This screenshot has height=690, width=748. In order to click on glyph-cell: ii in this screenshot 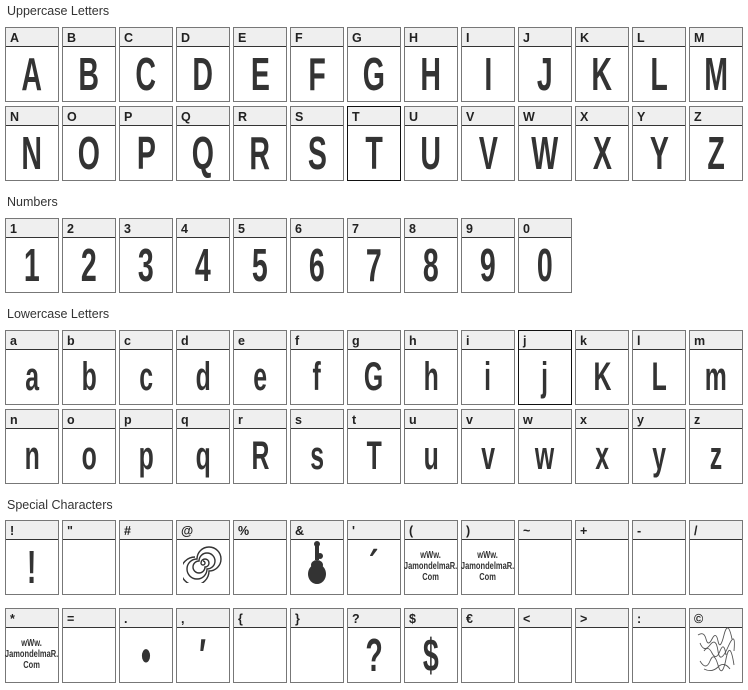, I will do `click(488, 367)`.